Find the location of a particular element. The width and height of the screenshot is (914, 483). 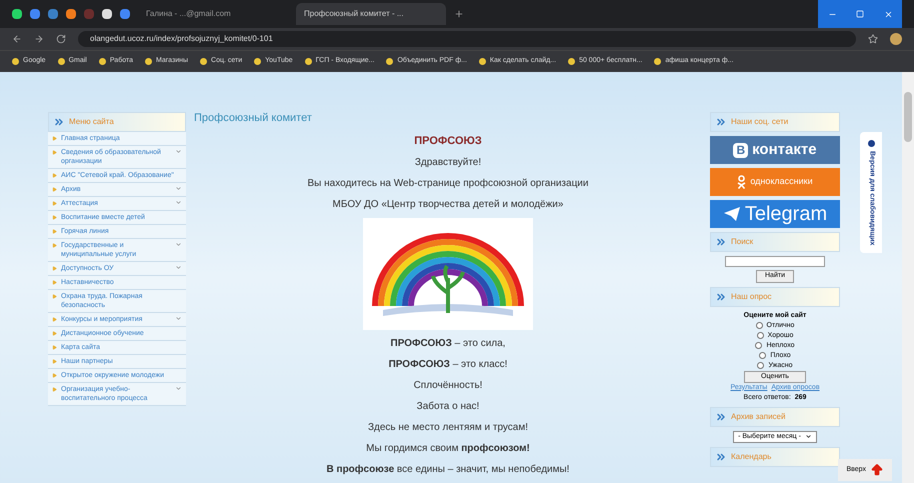

maximize-icon is located at coordinates (860, 14).